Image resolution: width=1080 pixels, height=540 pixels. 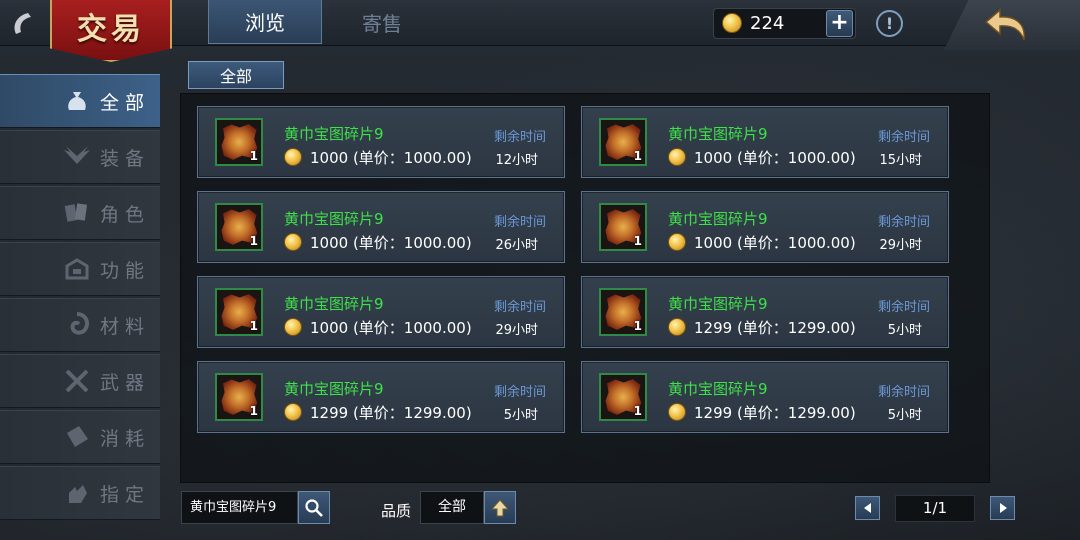 I want to click on quality-label: 品质, so click(x=396, y=511).